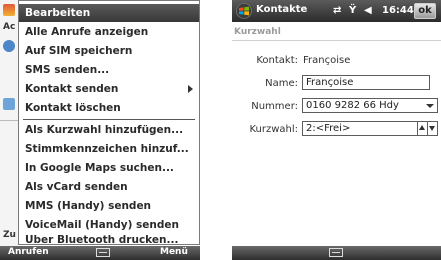 This screenshot has width=441, height=260. Describe the element at coordinates (366, 82) in the screenshot. I see `name-field: Françoise` at that location.